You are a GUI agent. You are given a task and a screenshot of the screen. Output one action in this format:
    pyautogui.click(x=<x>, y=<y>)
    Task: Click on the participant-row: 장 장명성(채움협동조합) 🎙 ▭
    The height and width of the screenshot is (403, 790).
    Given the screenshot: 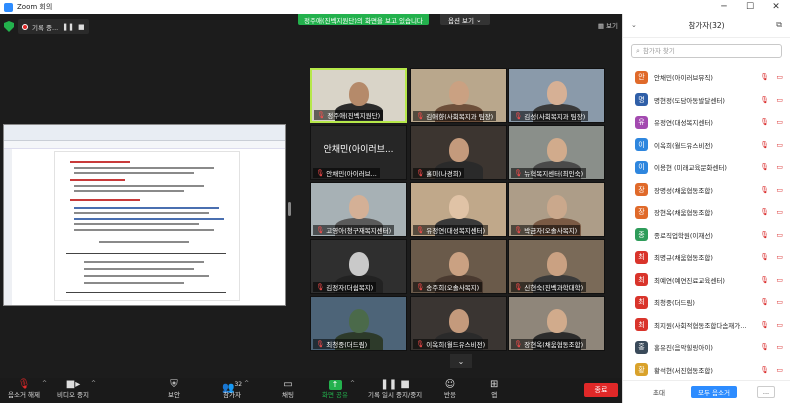 What is the action you would take?
    pyautogui.click(x=706, y=190)
    